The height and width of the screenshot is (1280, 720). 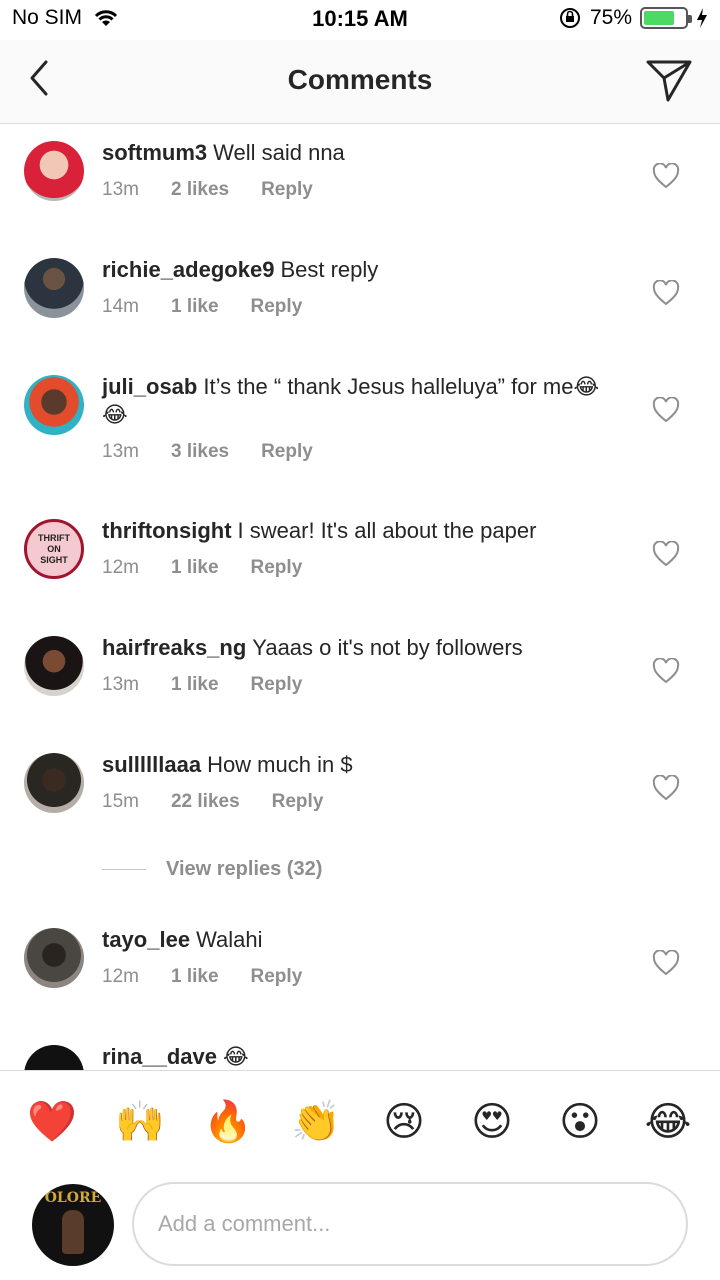 I want to click on comment-username: rina__dave, so click(x=159, y=1056).